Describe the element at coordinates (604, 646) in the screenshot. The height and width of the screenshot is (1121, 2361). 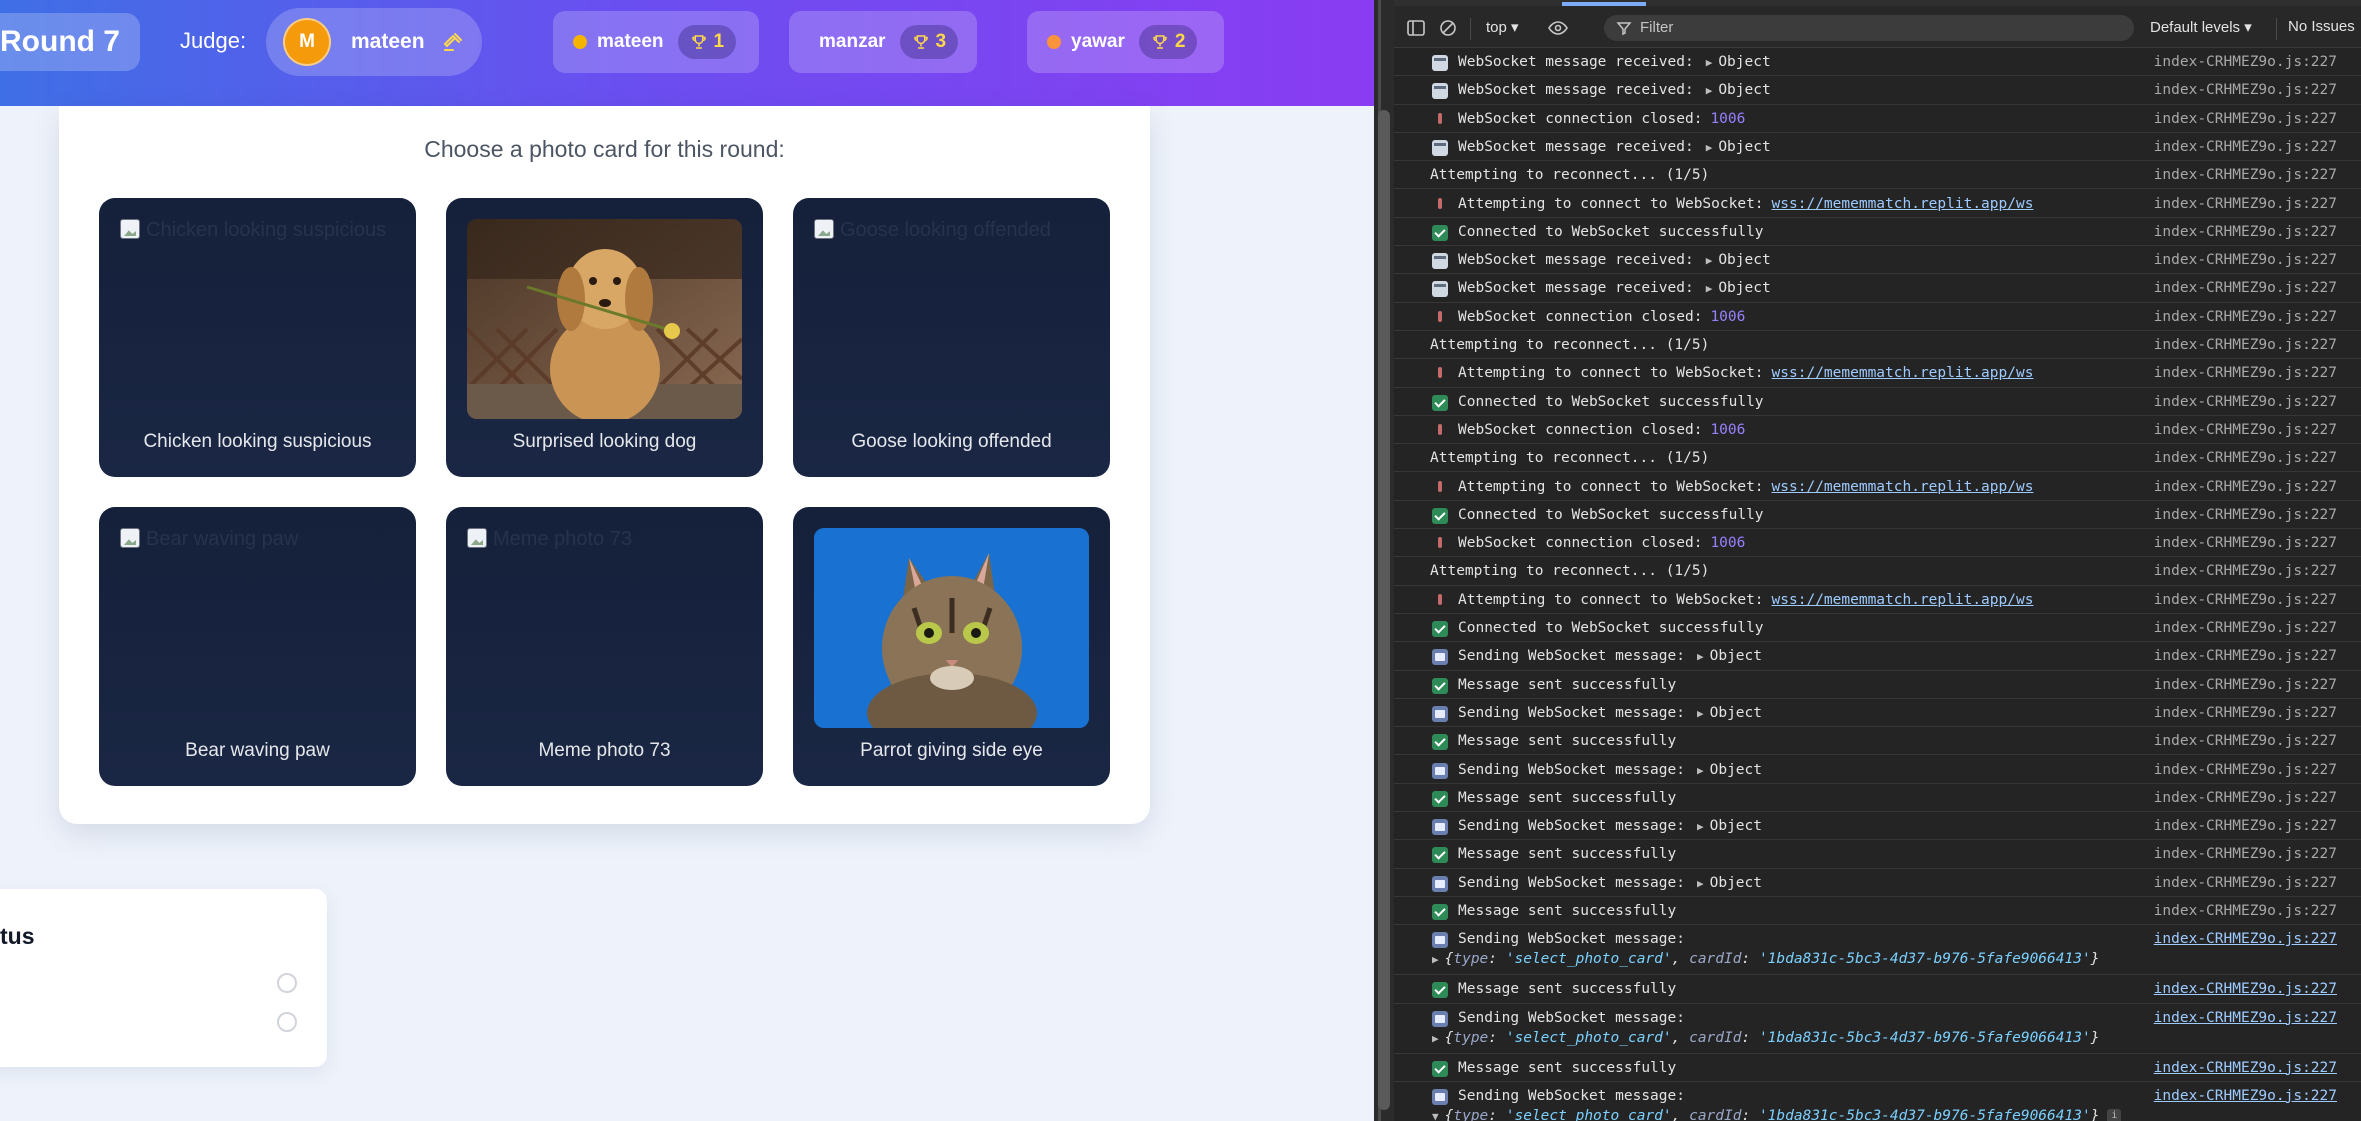
I see `photo-card: Meme photo 73 Meme photo 73` at that location.